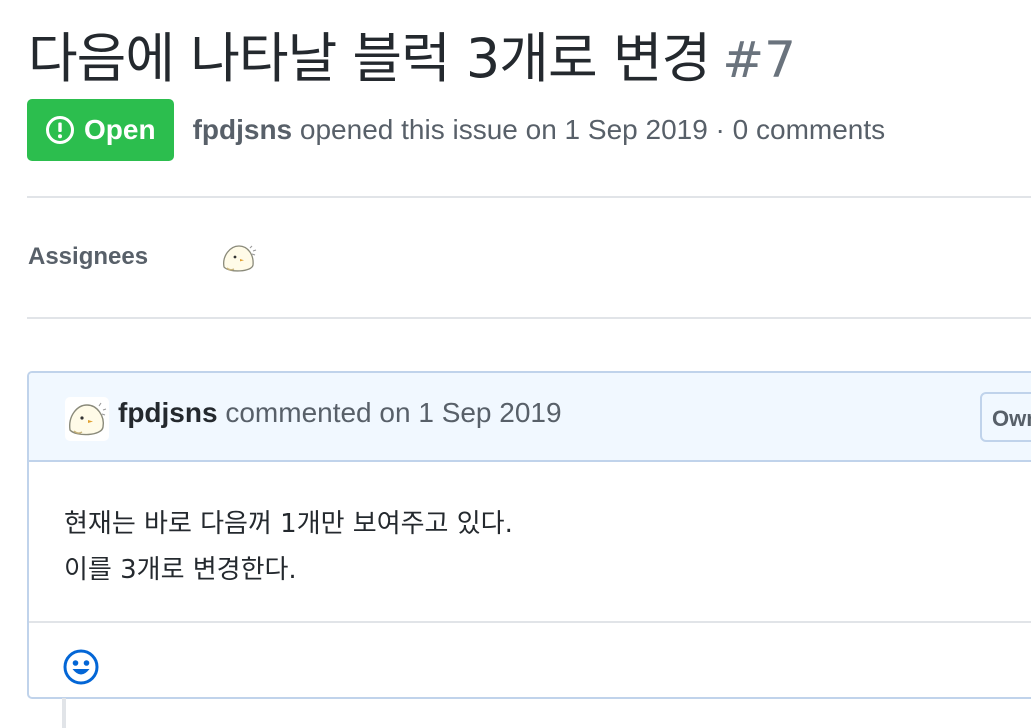  I want to click on comment-avatar, so click(87, 419).